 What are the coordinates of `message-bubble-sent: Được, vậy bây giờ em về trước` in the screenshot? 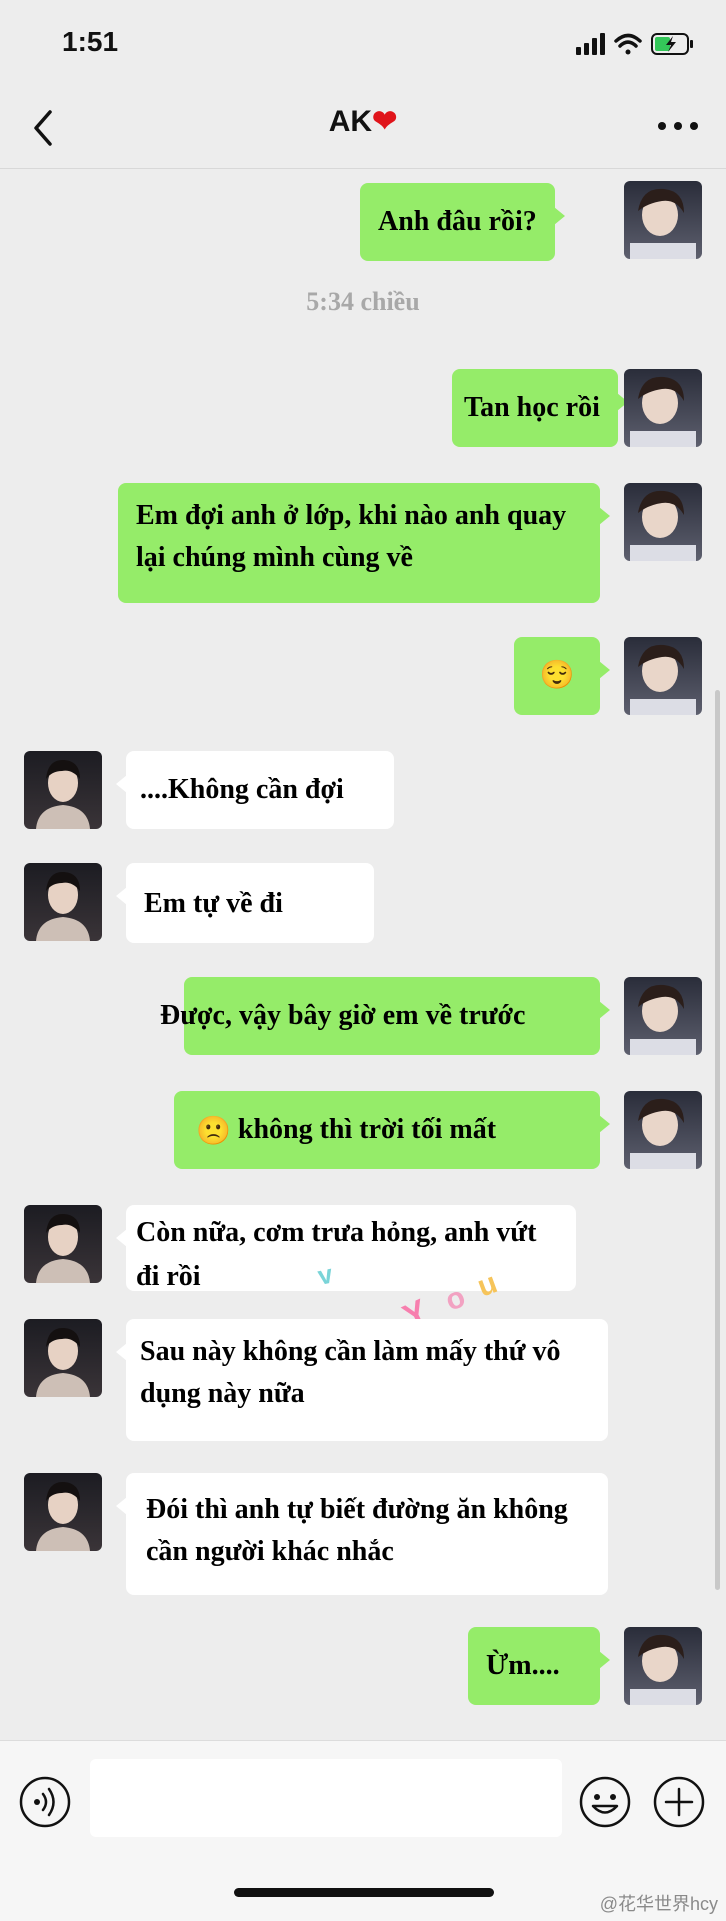 It's located at (385, 1016).